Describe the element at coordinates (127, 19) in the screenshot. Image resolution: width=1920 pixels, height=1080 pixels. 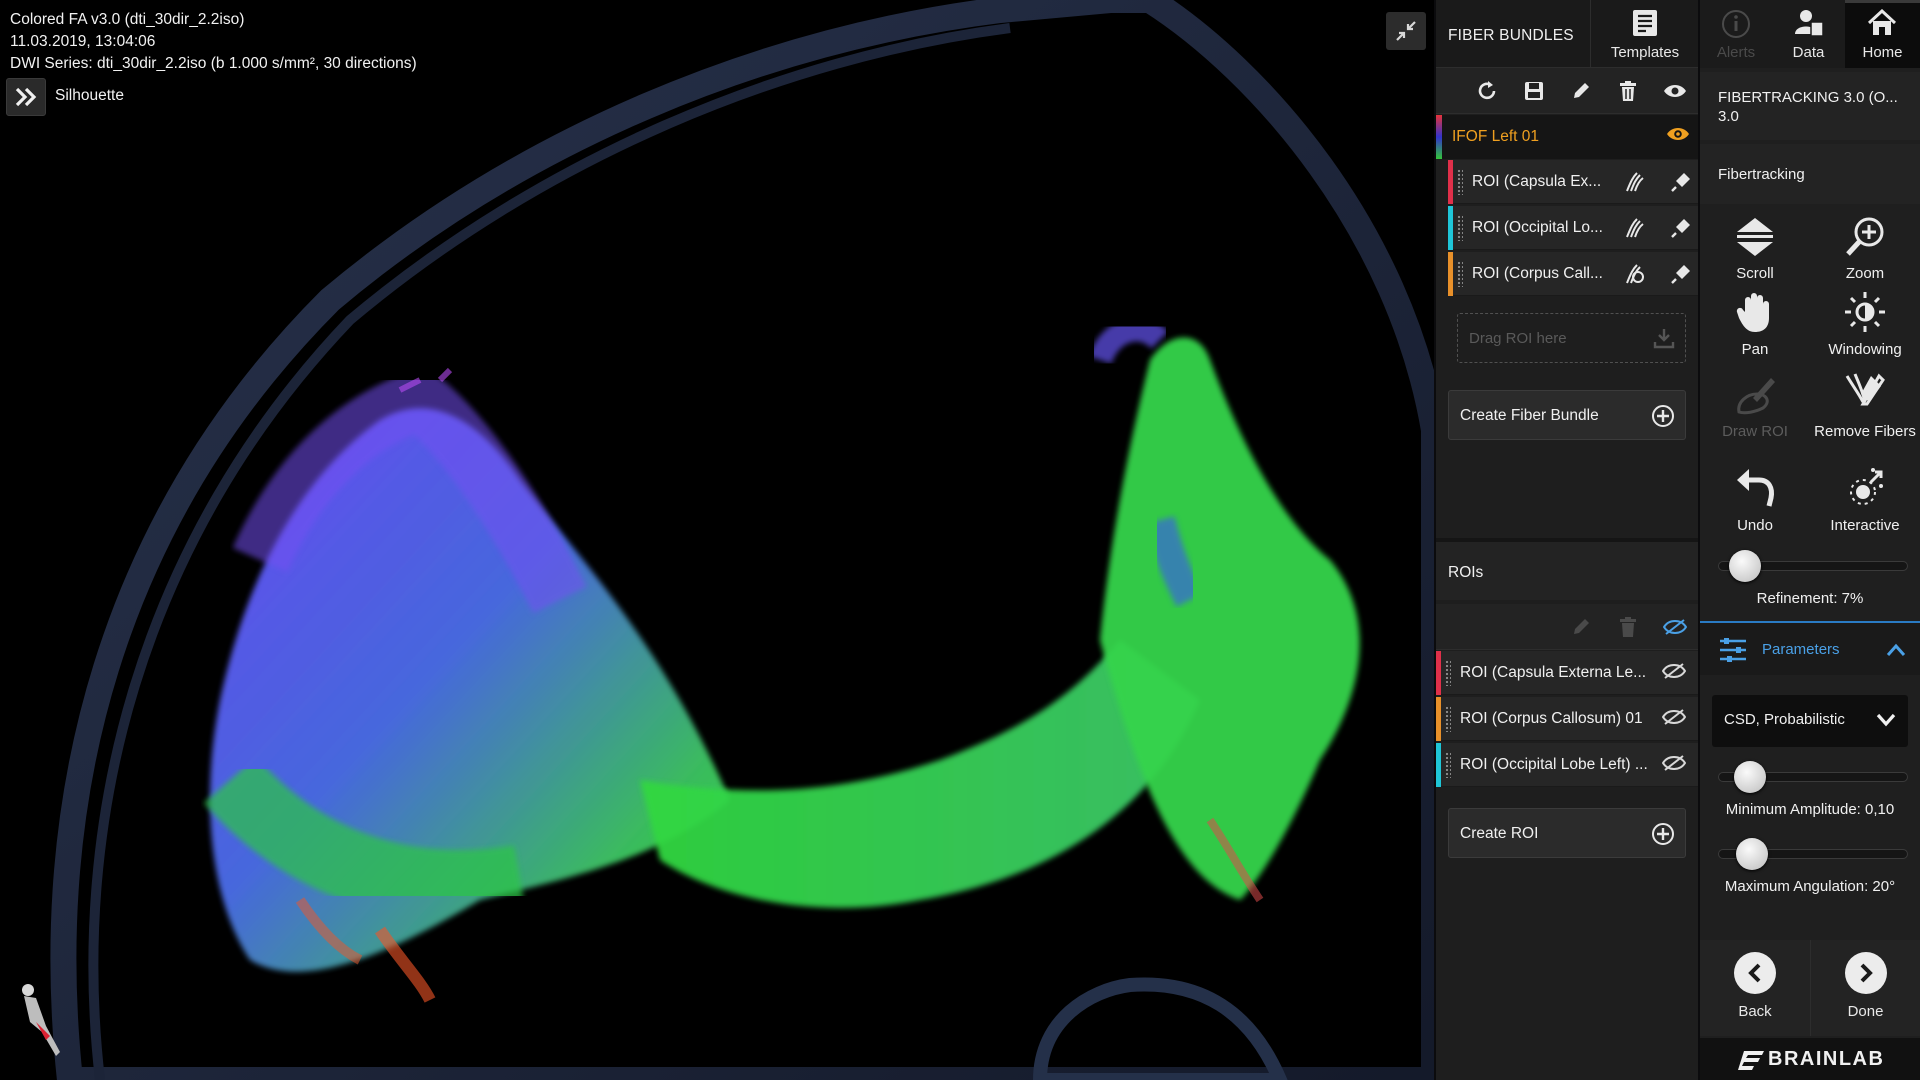
I see `info-line-1: Colored FA v3.0 (dti_30dir_2.2iso)` at that location.